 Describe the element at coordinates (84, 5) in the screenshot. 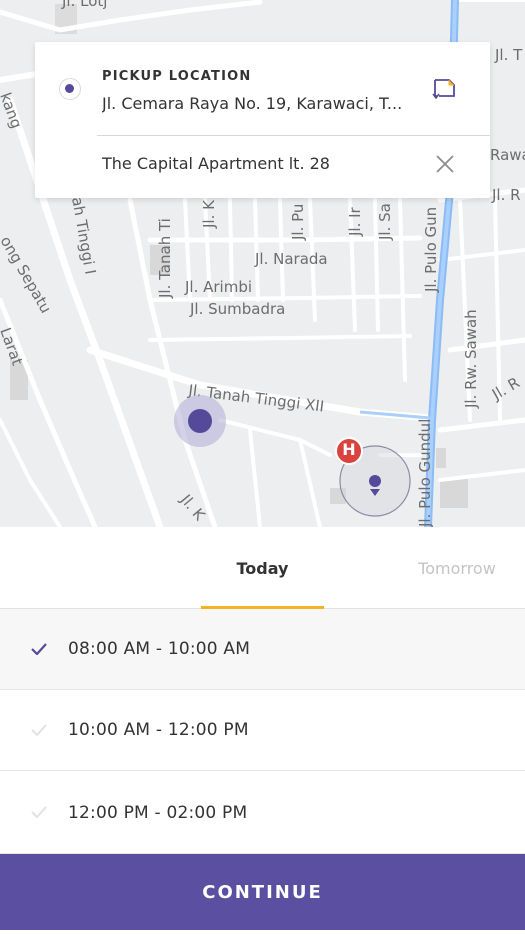

I see `svg-text: Jl. Lotj` at that location.